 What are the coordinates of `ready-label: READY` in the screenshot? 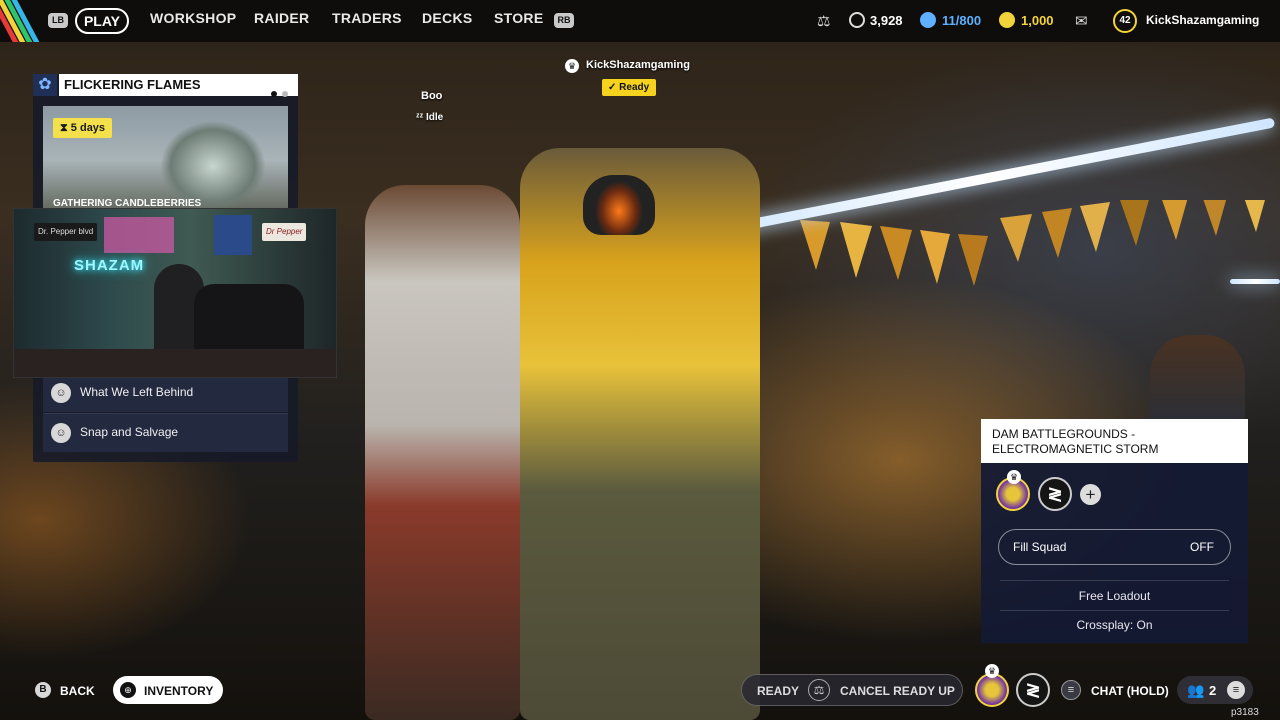 It's located at (778, 691).